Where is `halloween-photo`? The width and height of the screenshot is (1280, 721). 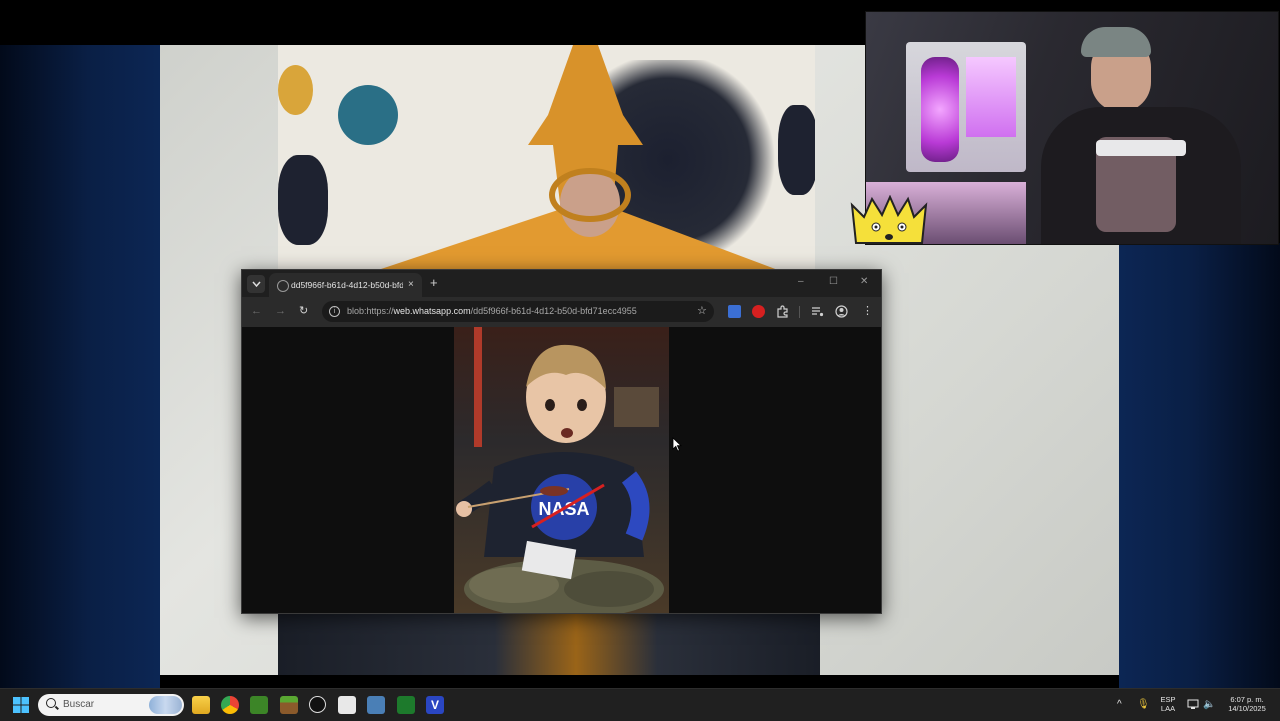 halloween-photo is located at coordinates (546, 157).